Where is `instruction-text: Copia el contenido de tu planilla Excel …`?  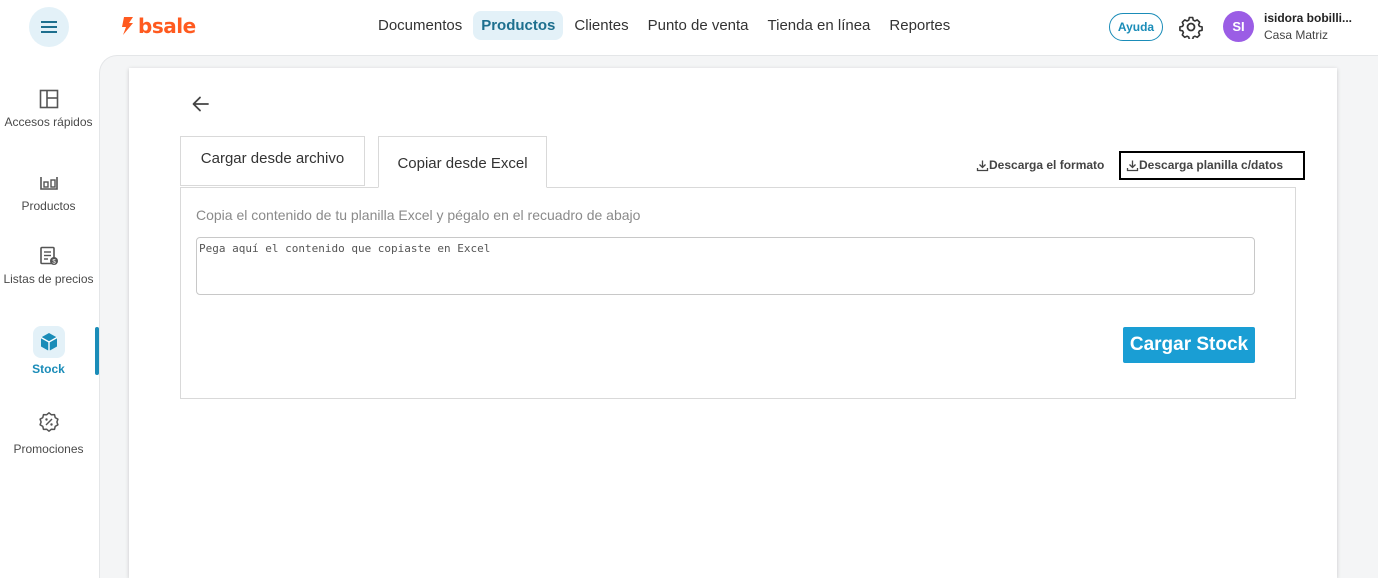 instruction-text: Copia el contenido de tu planilla Excel … is located at coordinates (418, 215).